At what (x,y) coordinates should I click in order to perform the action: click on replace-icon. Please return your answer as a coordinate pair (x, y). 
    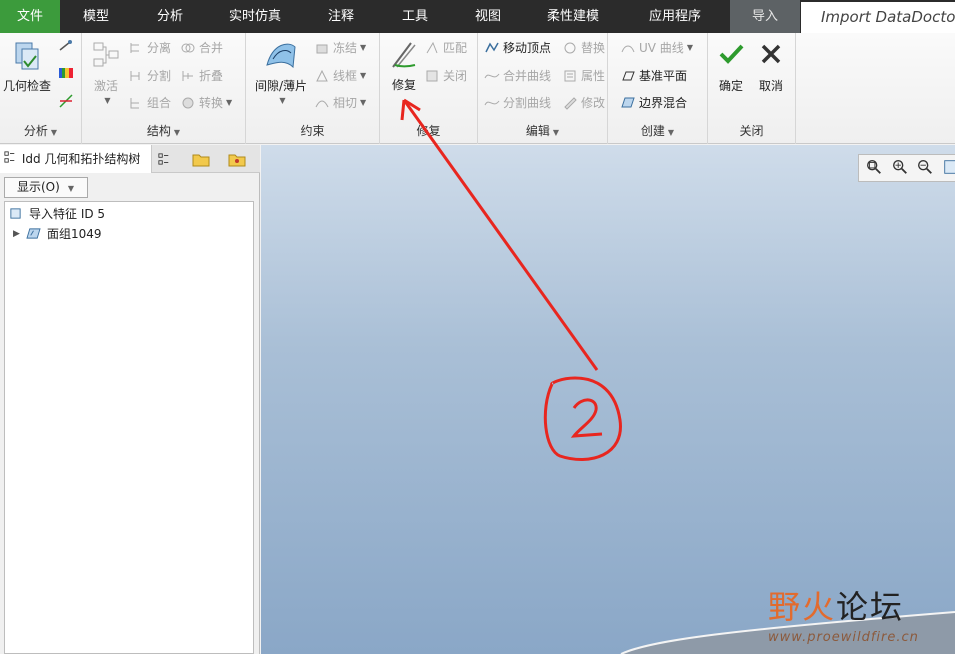
    Looking at the image, I should click on (570, 48).